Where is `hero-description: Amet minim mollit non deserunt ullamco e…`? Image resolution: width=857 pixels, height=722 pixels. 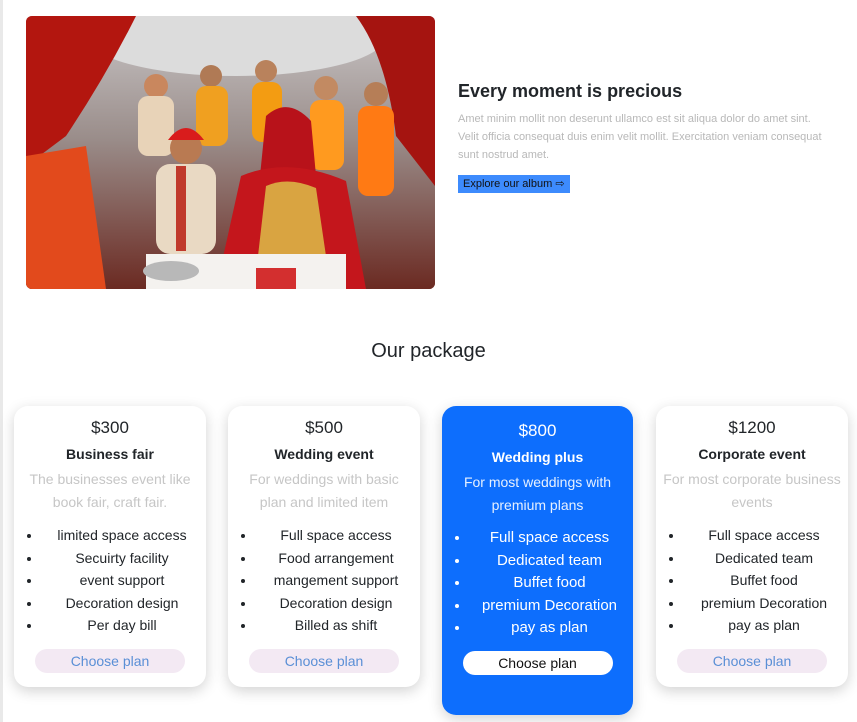 hero-description: Amet minim mollit non deserunt ullamco e… is located at coordinates (640, 137).